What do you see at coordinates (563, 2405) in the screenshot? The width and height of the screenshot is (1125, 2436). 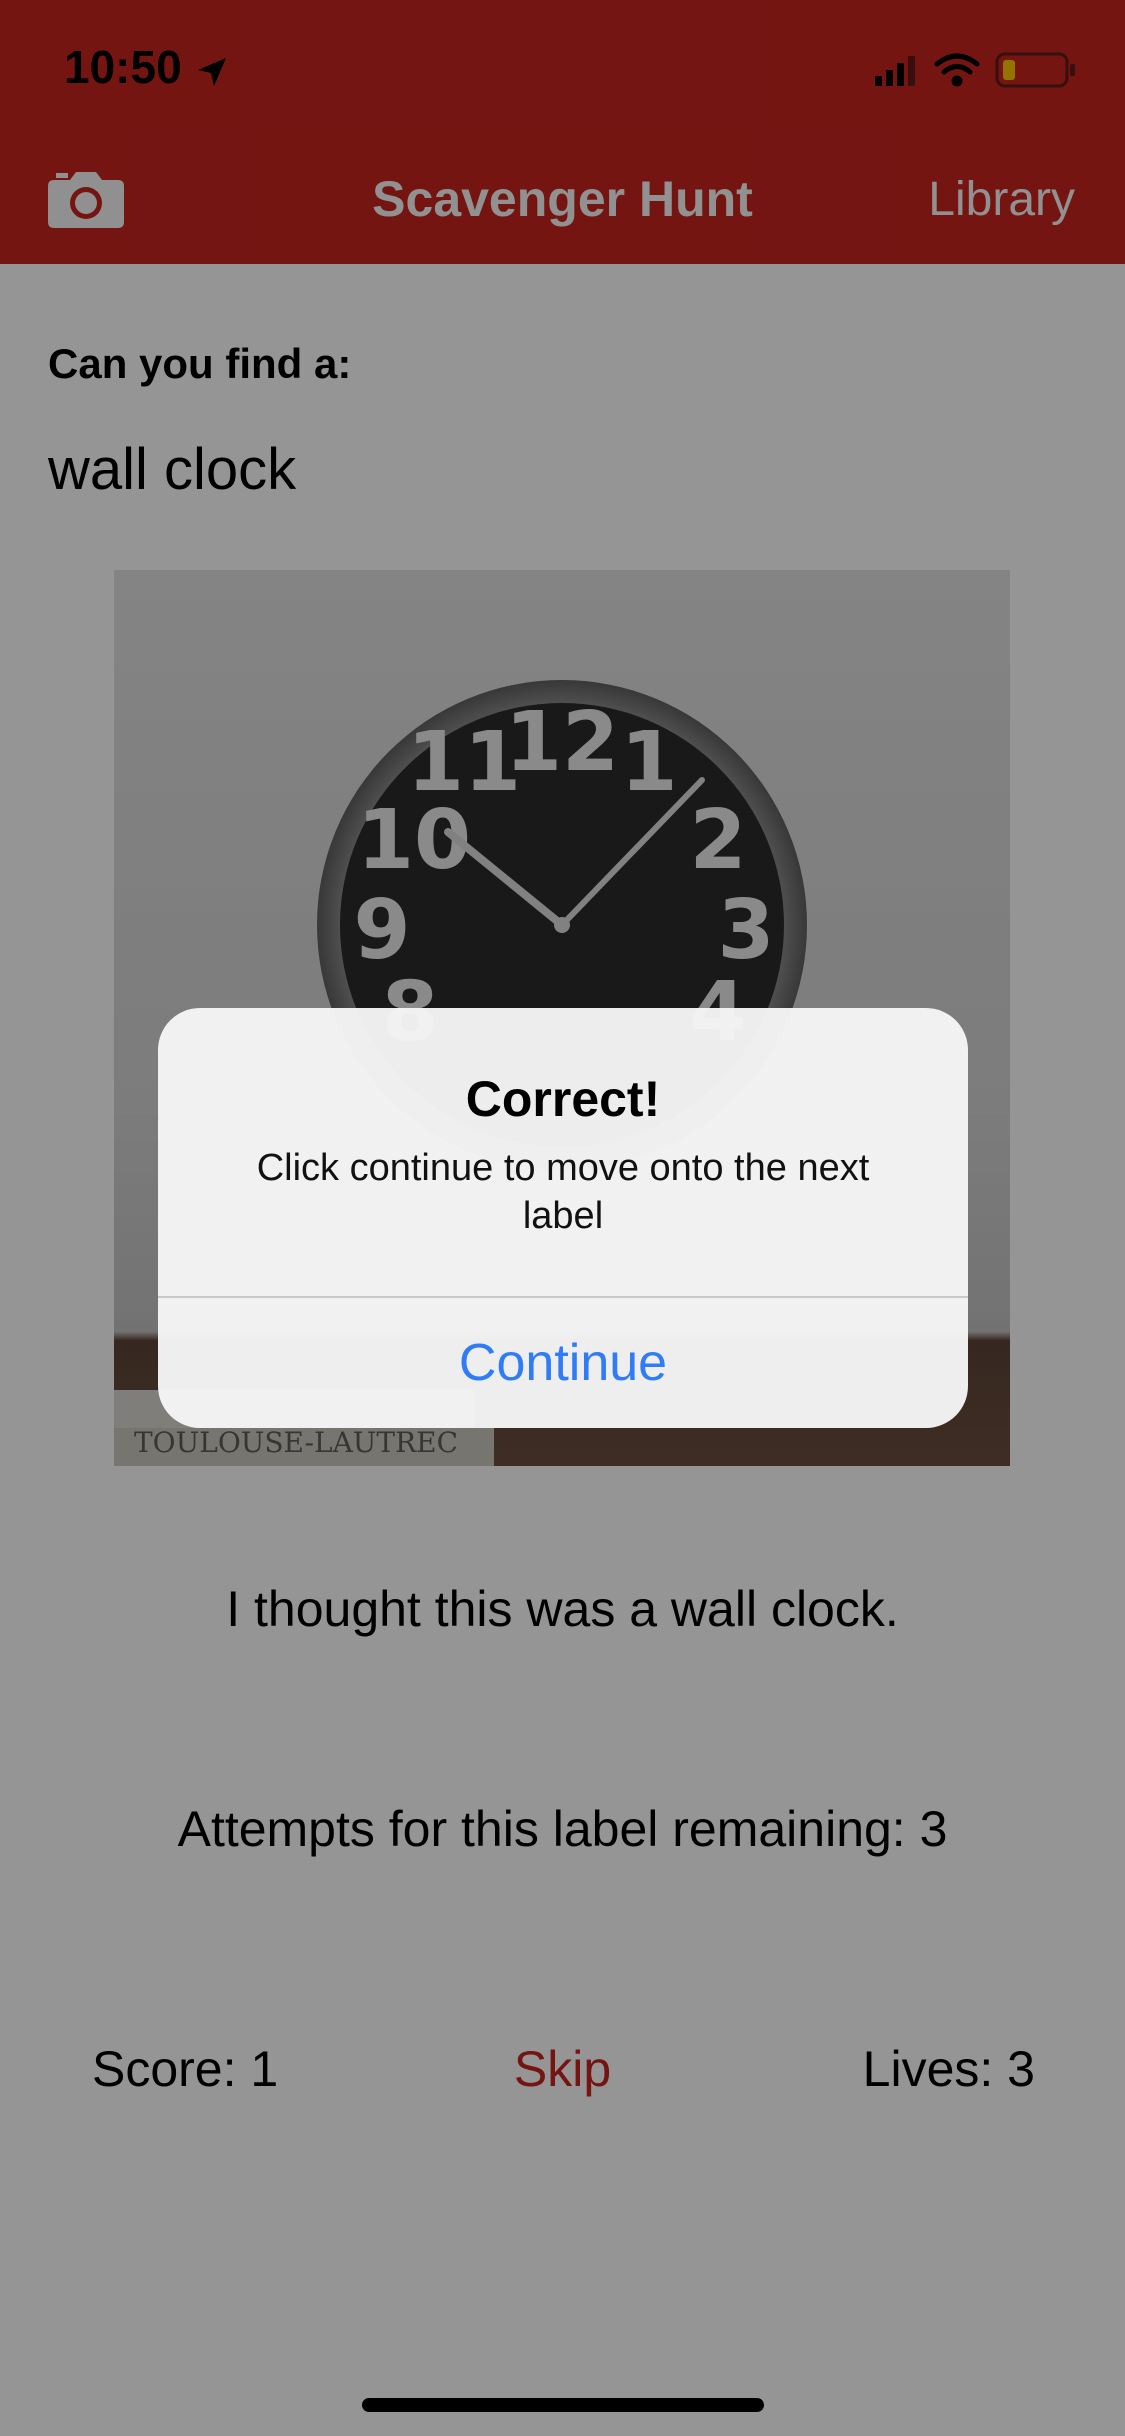 I see `home-indicator` at bounding box center [563, 2405].